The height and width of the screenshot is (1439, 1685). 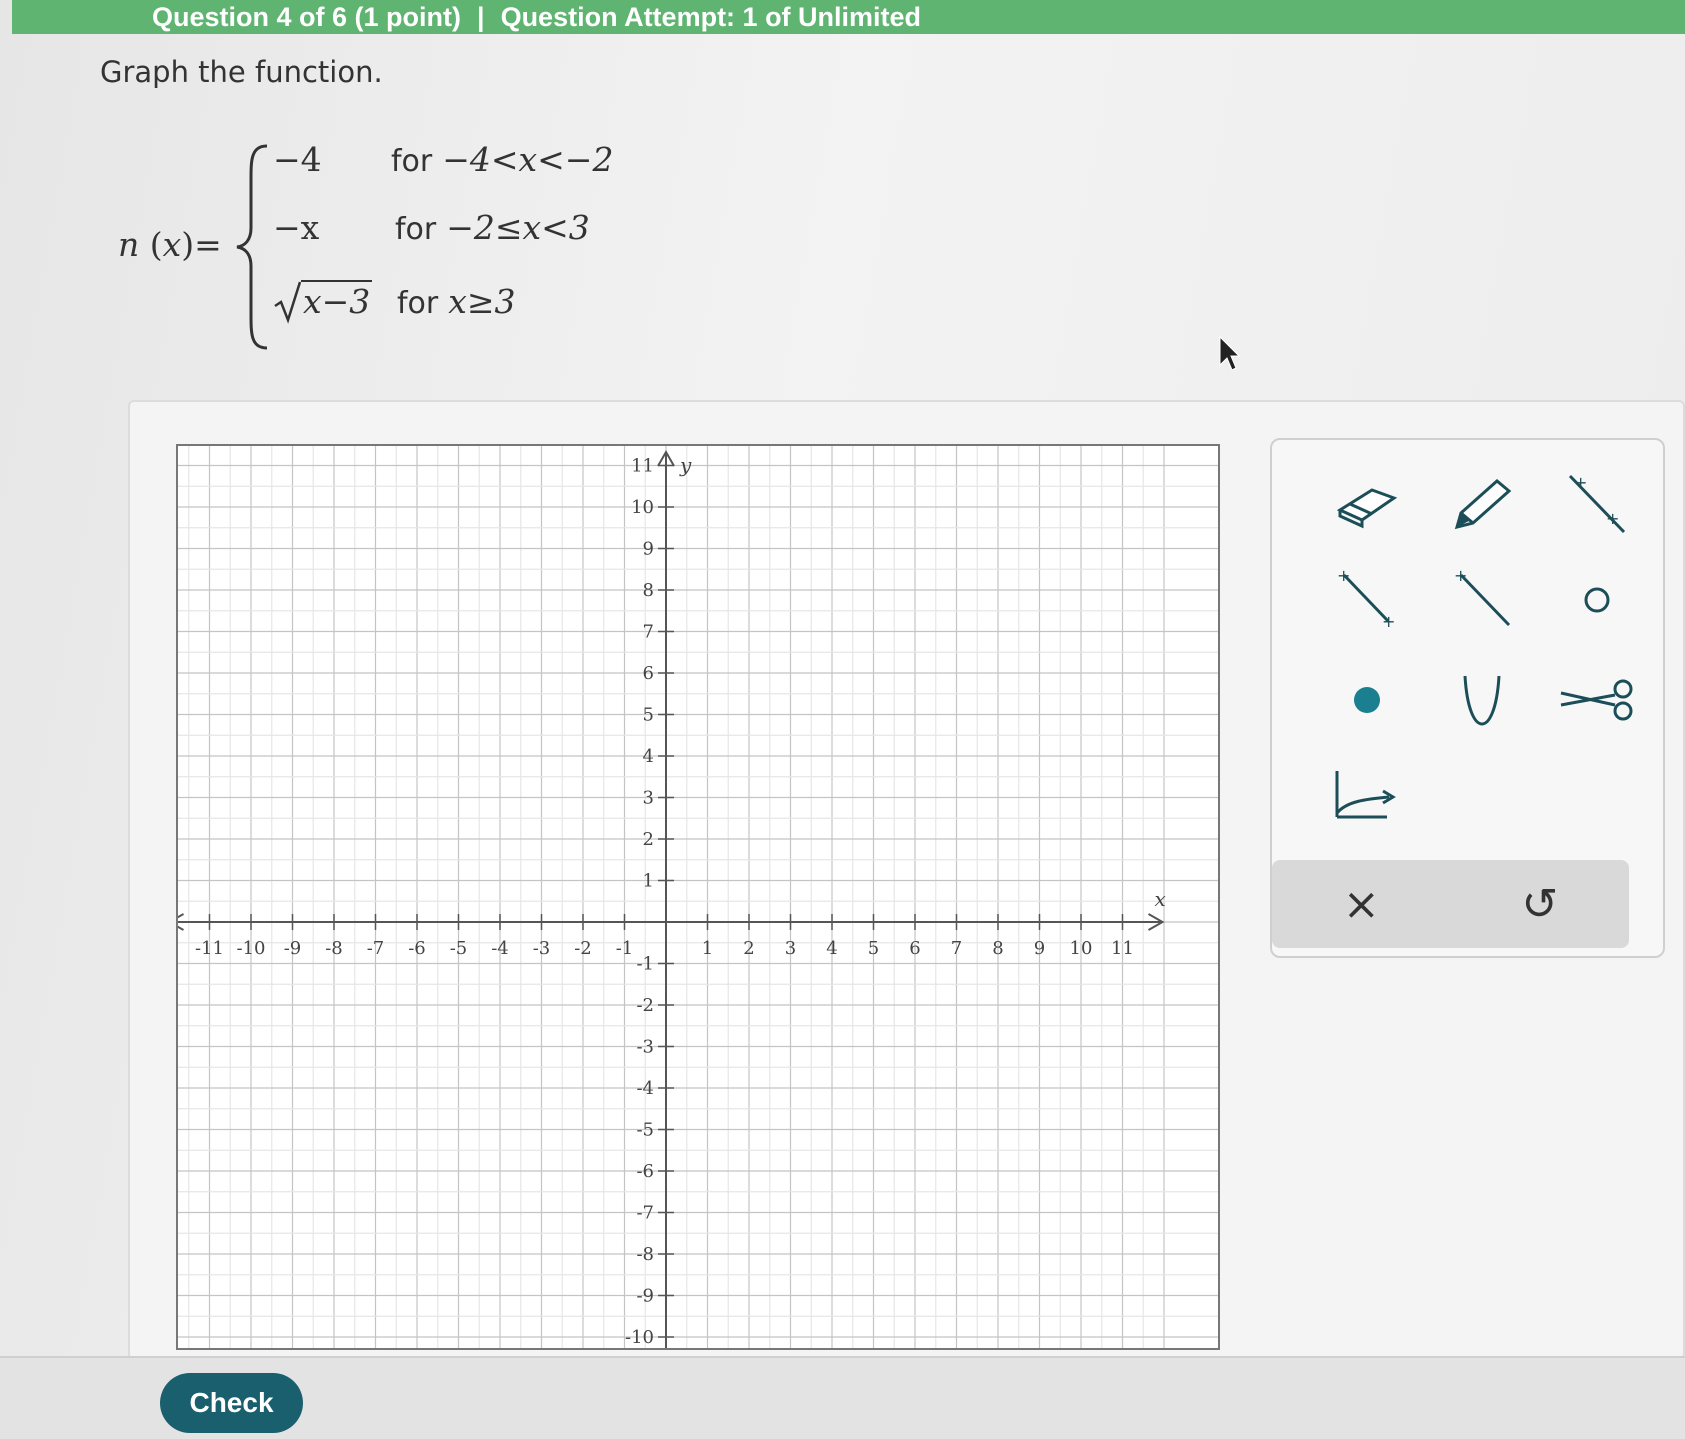 What do you see at coordinates (334, 948) in the screenshot?
I see `x-tick-label: -8` at bounding box center [334, 948].